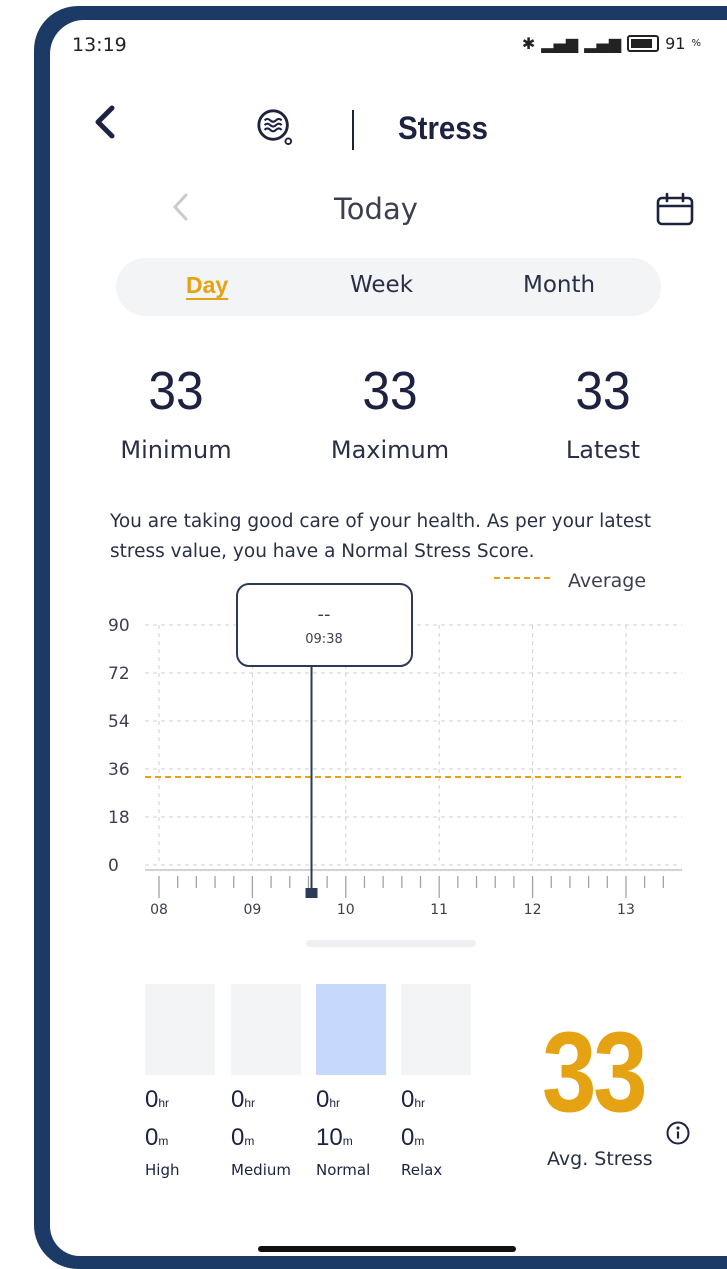 The width and height of the screenshot is (727, 1269). I want to click on bucket-minutes: 10m, so click(334, 1138).